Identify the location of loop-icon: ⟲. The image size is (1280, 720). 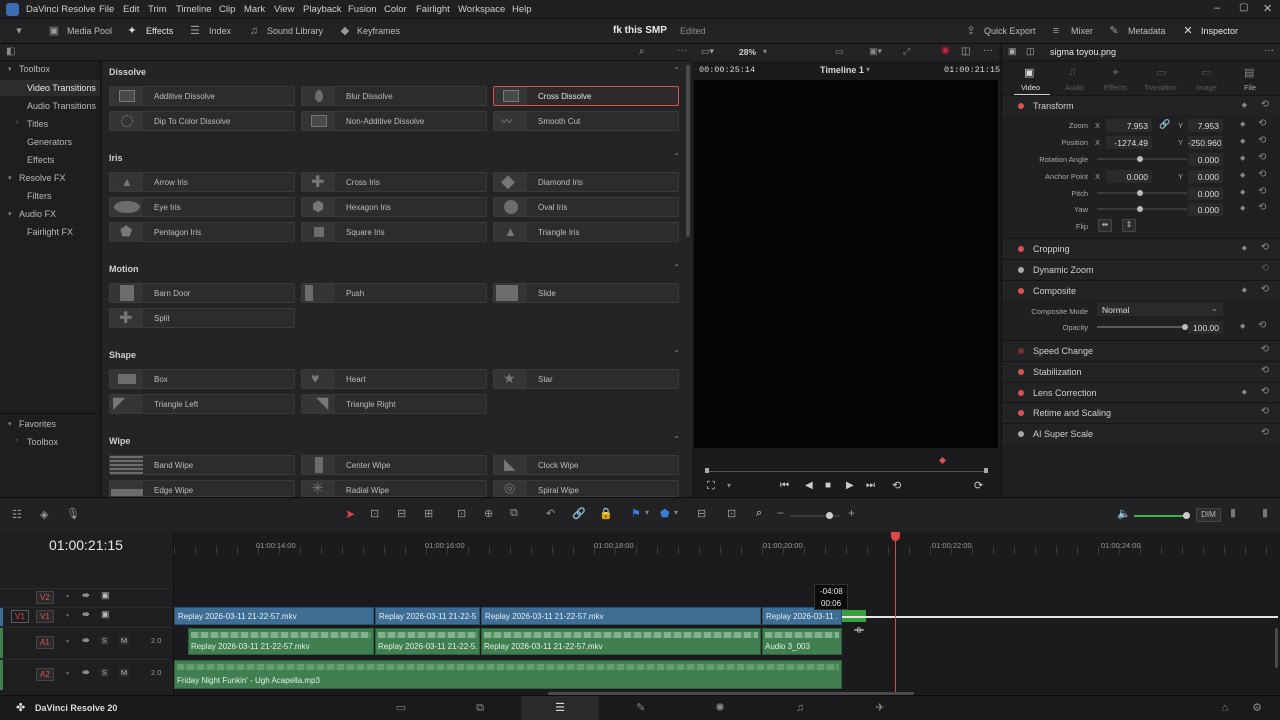
(896, 485).